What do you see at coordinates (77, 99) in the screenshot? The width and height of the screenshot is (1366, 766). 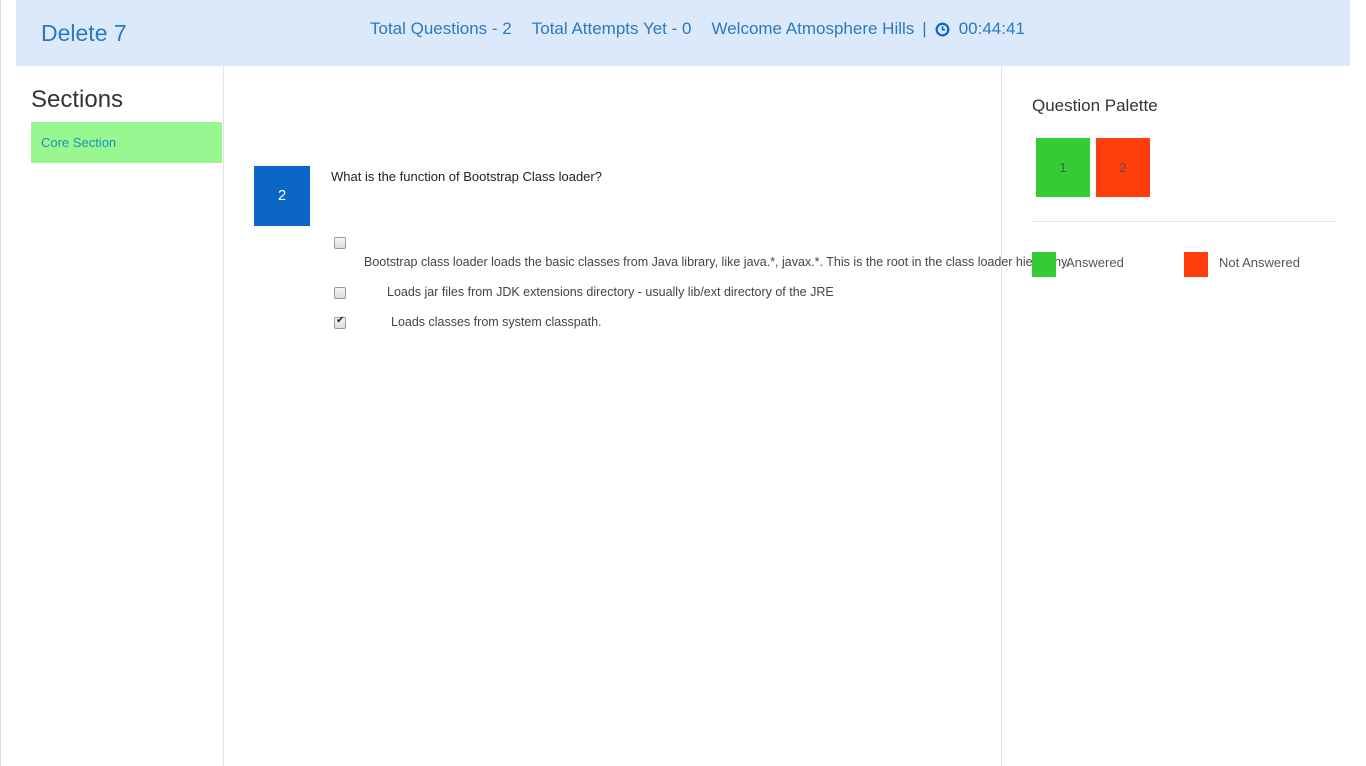 I see `sections-title: Sections` at bounding box center [77, 99].